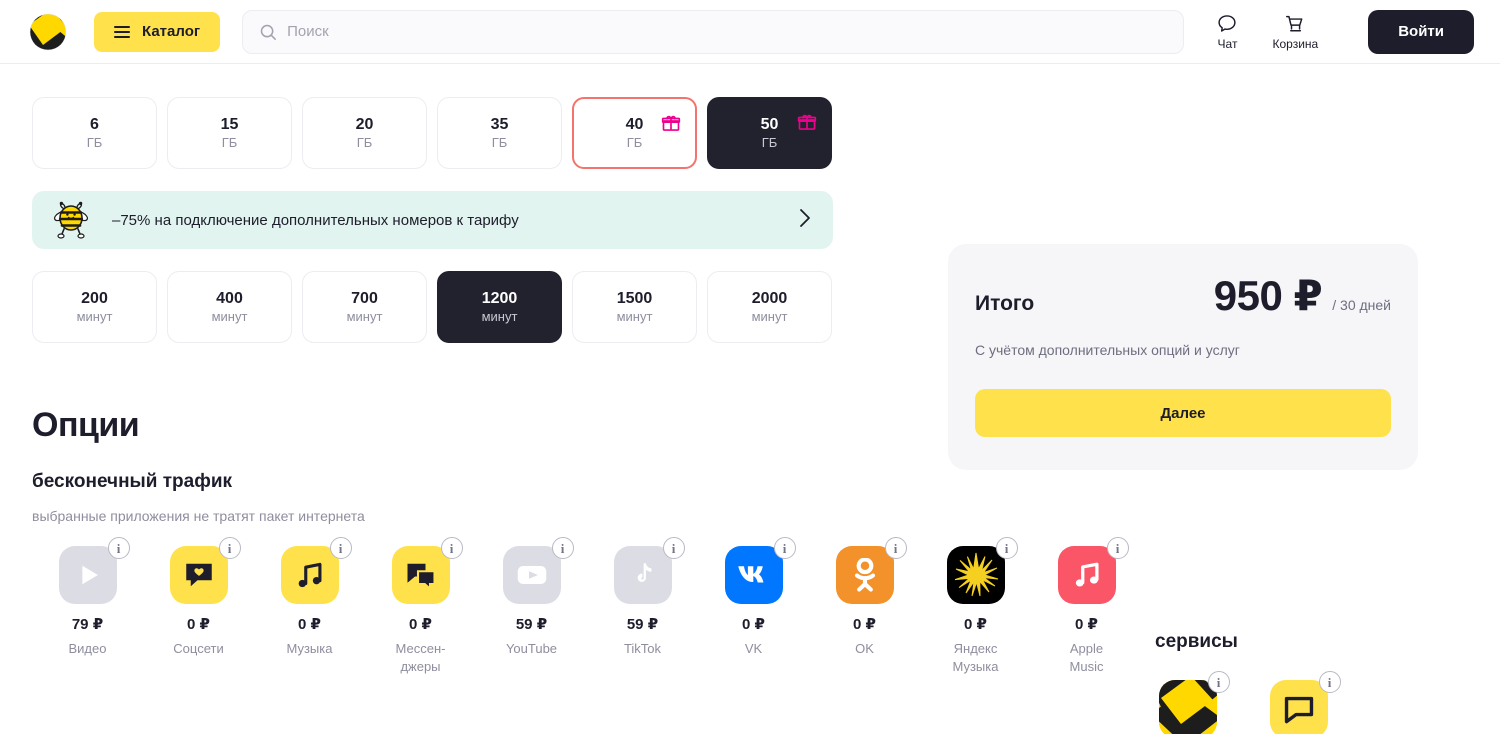  What do you see at coordinates (364, 133) in the screenshot?
I see `gb-chip-20: 20 ГБ` at bounding box center [364, 133].